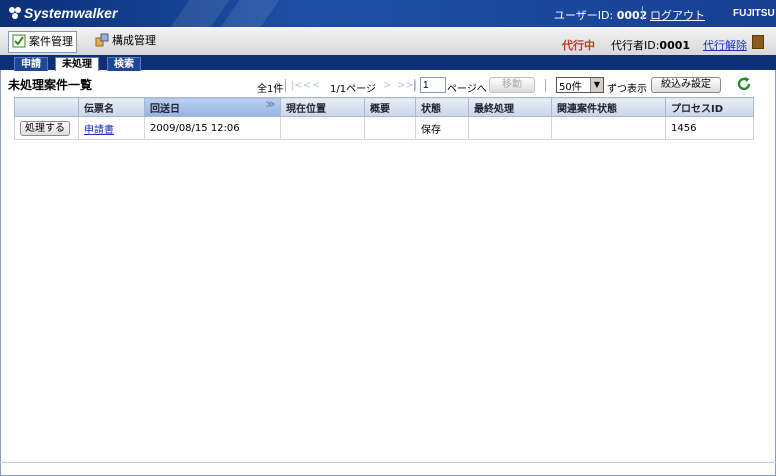 The image size is (776, 476). Describe the element at coordinates (754, 13) in the screenshot. I see `fujitsu-logo: FUJITSU` at that location.